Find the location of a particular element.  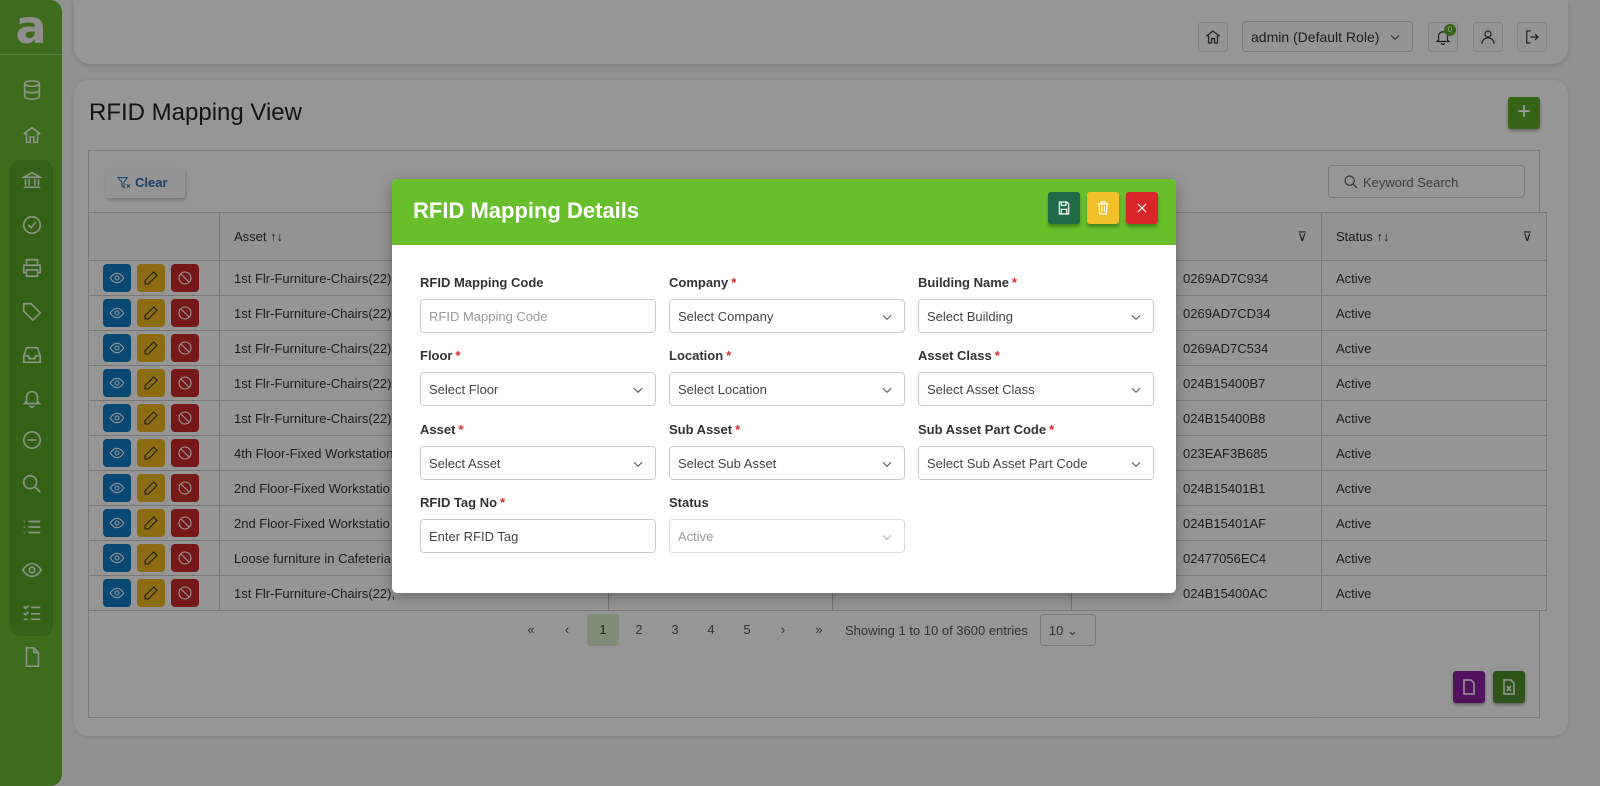

floor-field: Floor * Select Floor is located at coordinates (538, 377).